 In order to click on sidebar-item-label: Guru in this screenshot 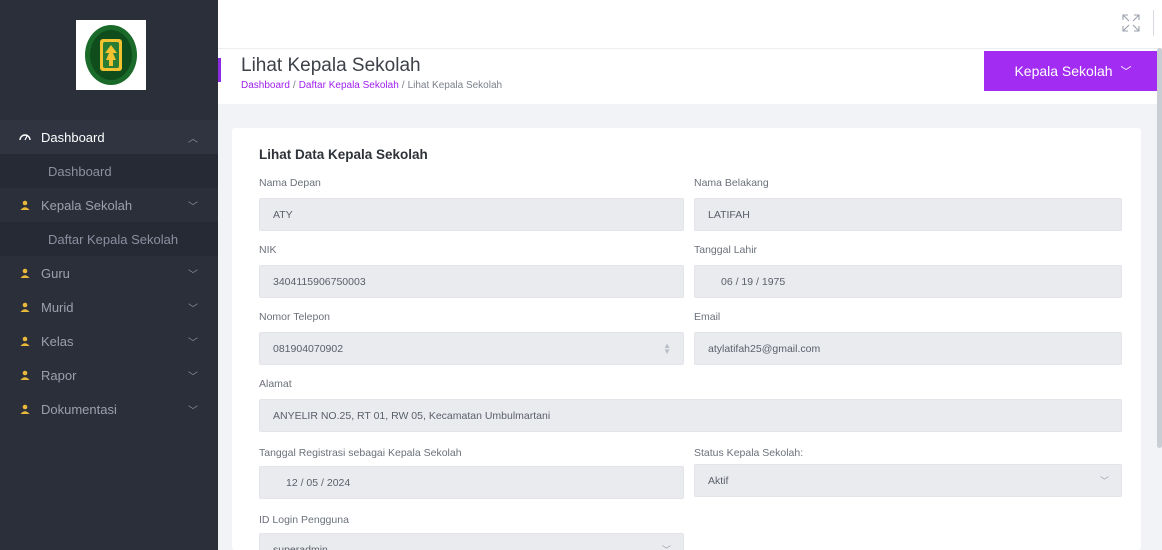, I will do `click(55, 273)`.